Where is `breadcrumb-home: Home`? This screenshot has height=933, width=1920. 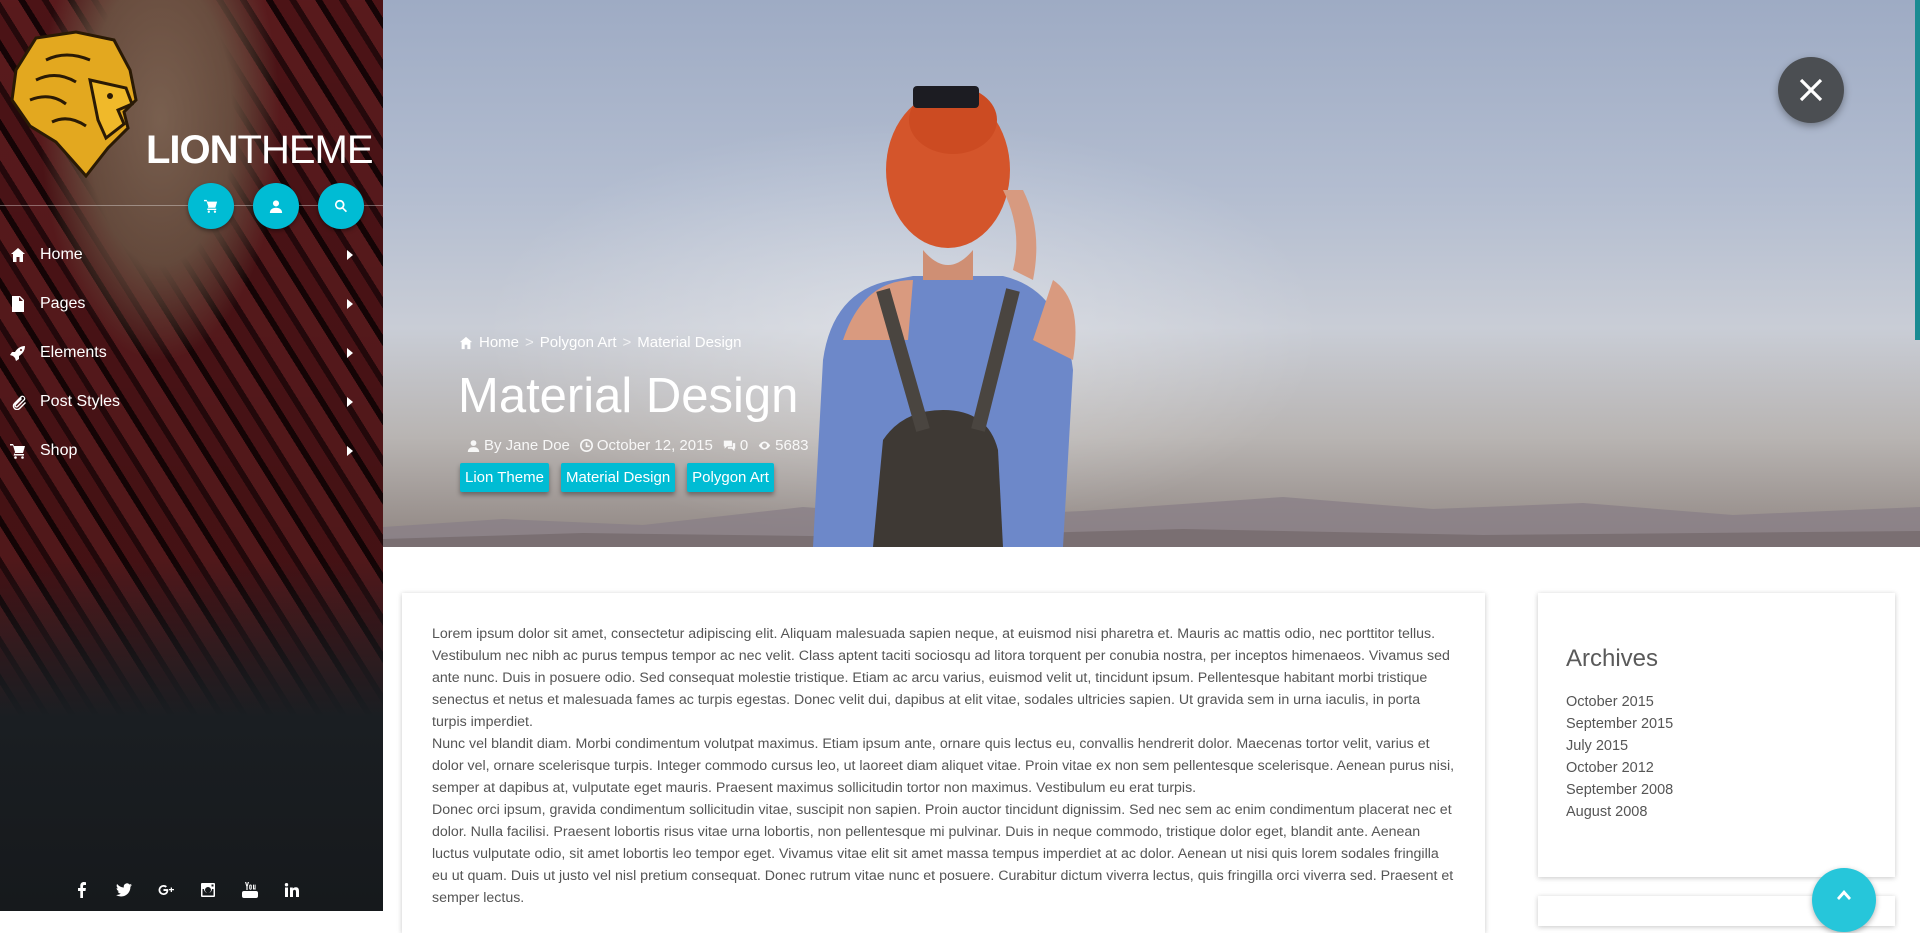
breadcrumb-home: Home is located at coordinates (499, 342).